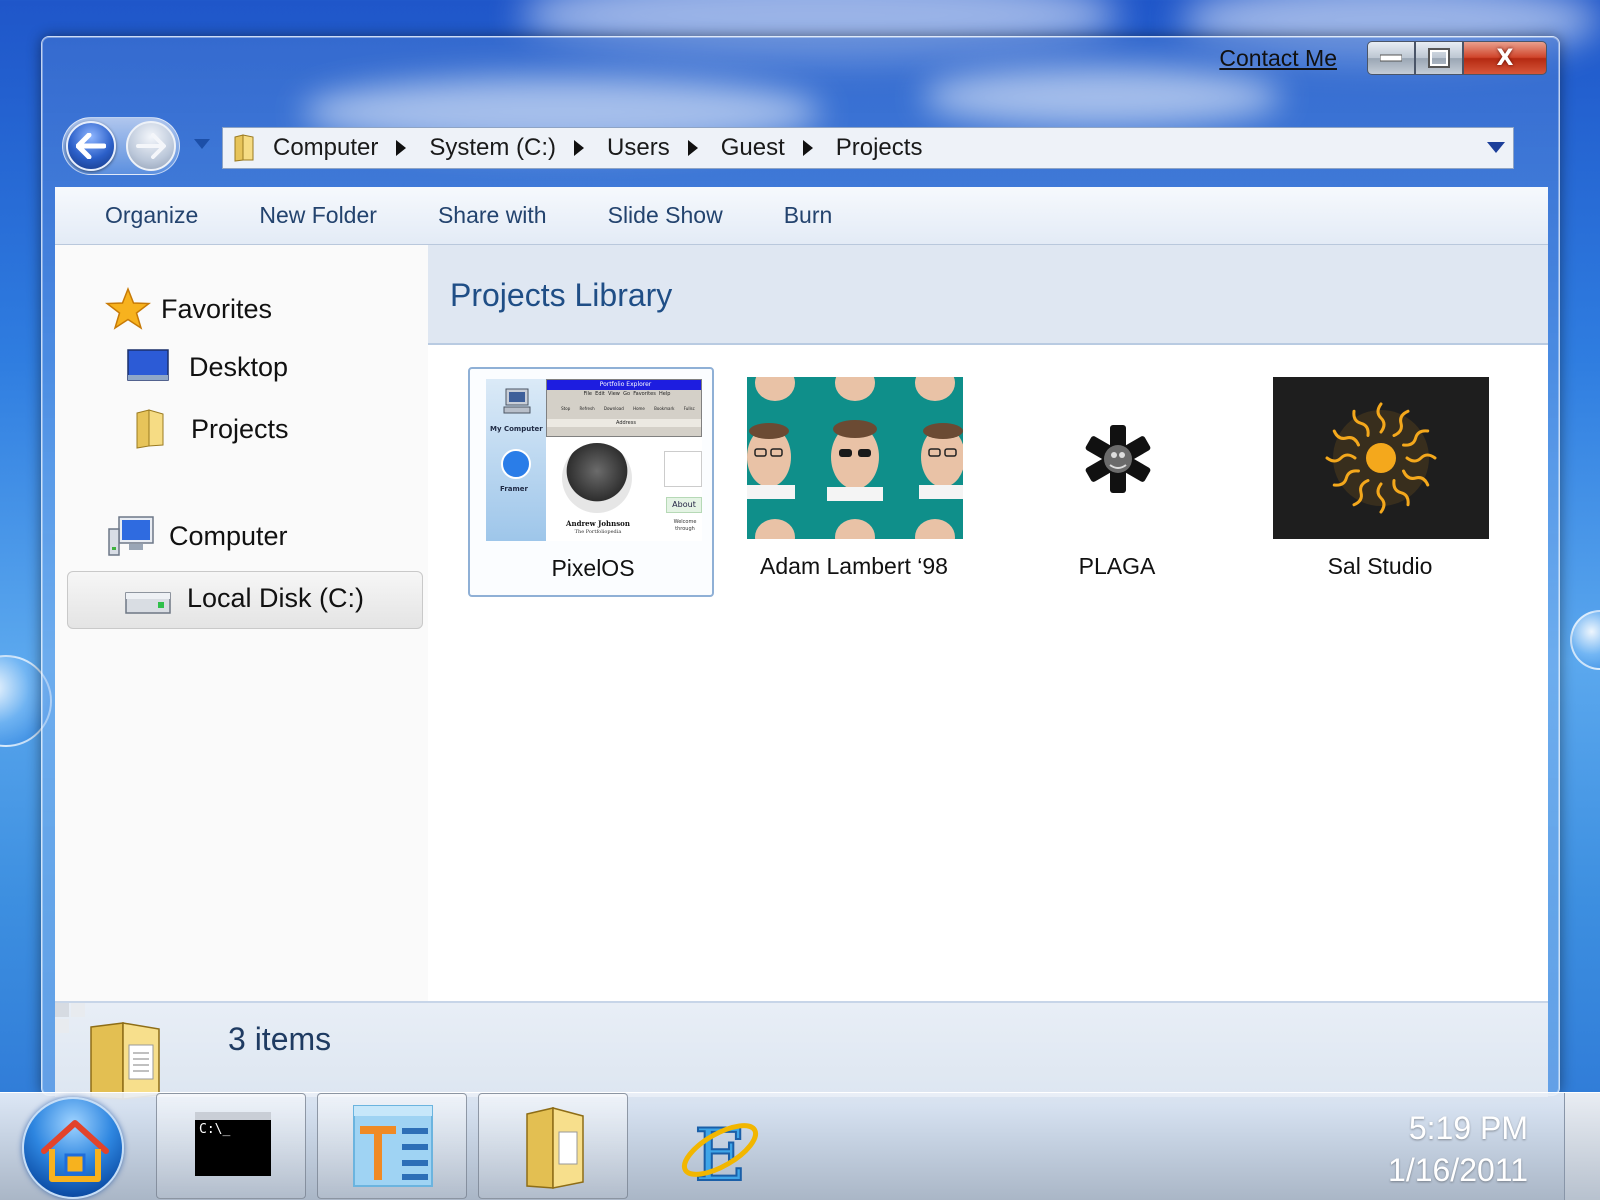 Image resolution: width=1600 pixels, height=1200 pixels. What do you see at coordinates (514, 489) in the screenshot?
I see `thumb-framer-label: Framer` at bounding box center [514, 489].